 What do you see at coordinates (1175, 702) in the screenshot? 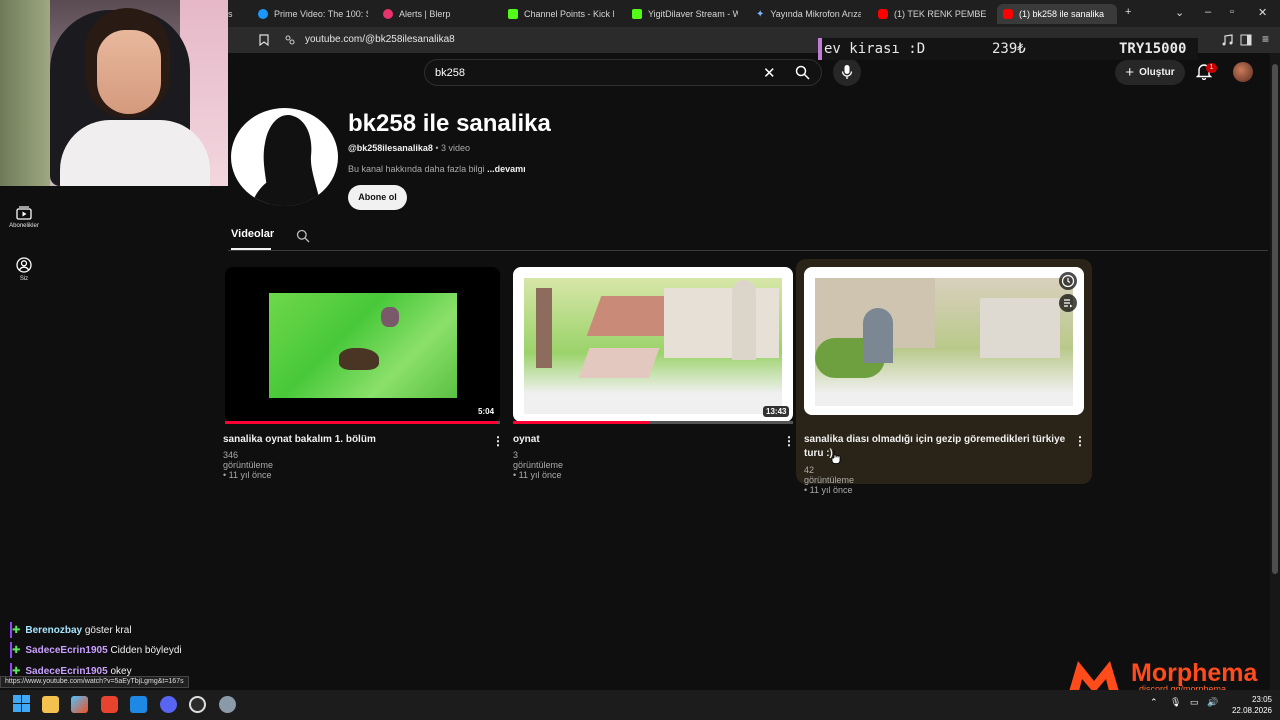
I see `tray-mic-icon: 🎙` at bounding box center [1175, 702].